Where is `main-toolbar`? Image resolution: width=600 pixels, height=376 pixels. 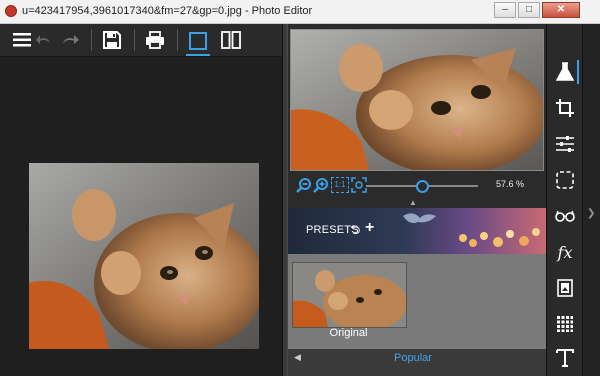 main-toolbar is located at coordinates (141, 40).